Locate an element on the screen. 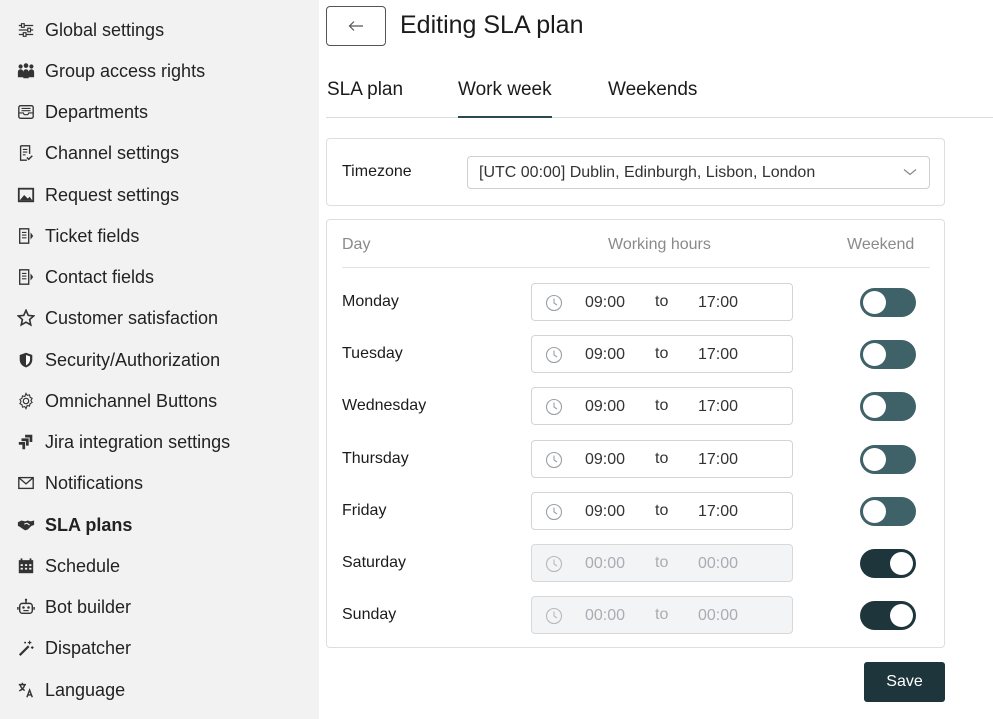 This screenshot has width=993, height=719. sidebar-item-language: Language is located at coordinates (161, 690).